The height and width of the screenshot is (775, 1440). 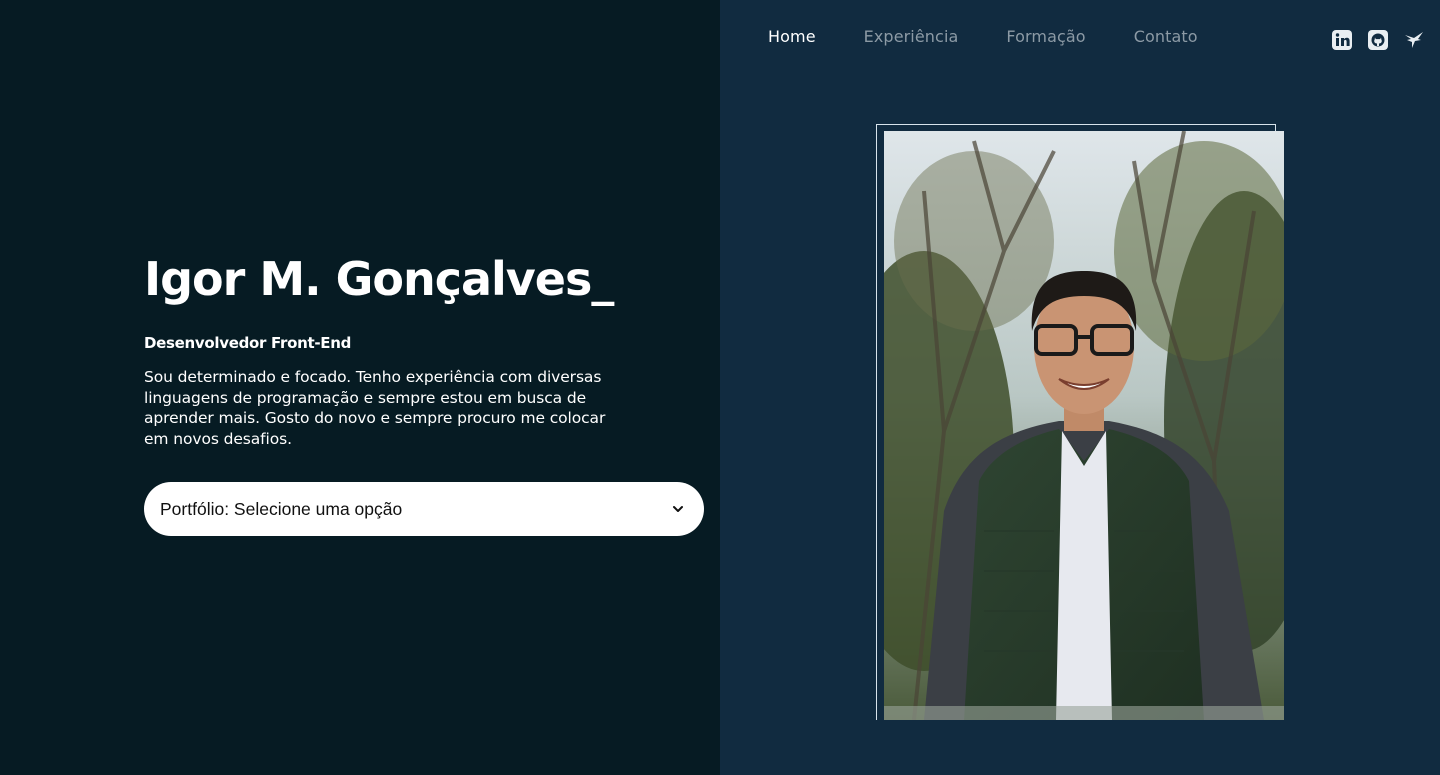 I want to click on hummingbird-icon, so click(x=1414, y=40).